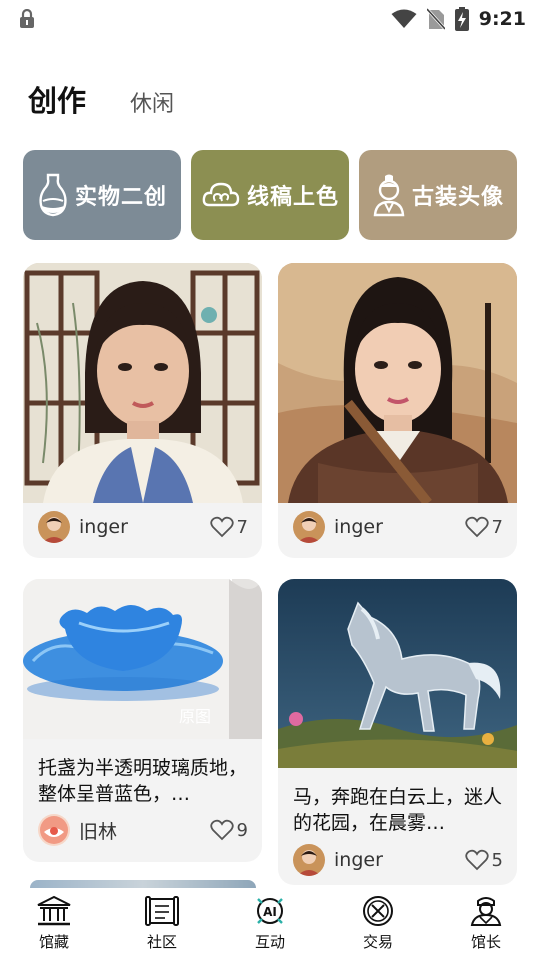 Image resolution: width=540 pixels, height=960 pixels. I want to click on nav-label: 互动, so click(269, 942).